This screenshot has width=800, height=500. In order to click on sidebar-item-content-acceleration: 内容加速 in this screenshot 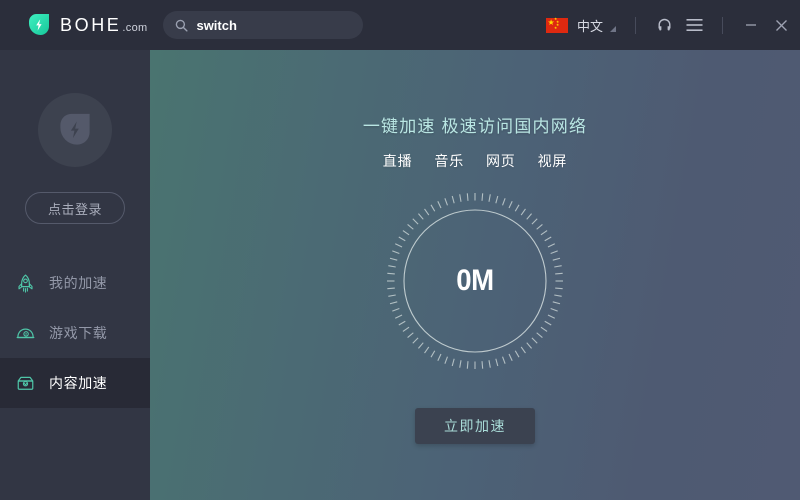, I will do `click(75, 383)`.